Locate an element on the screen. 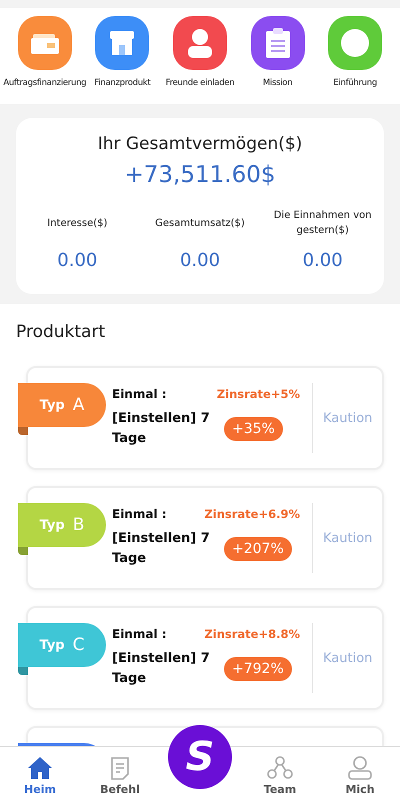 The height and width of the screenshot is (800, 400). stat-label: Die Einnahmen von gestern($) is located at coordinates (322, 223).